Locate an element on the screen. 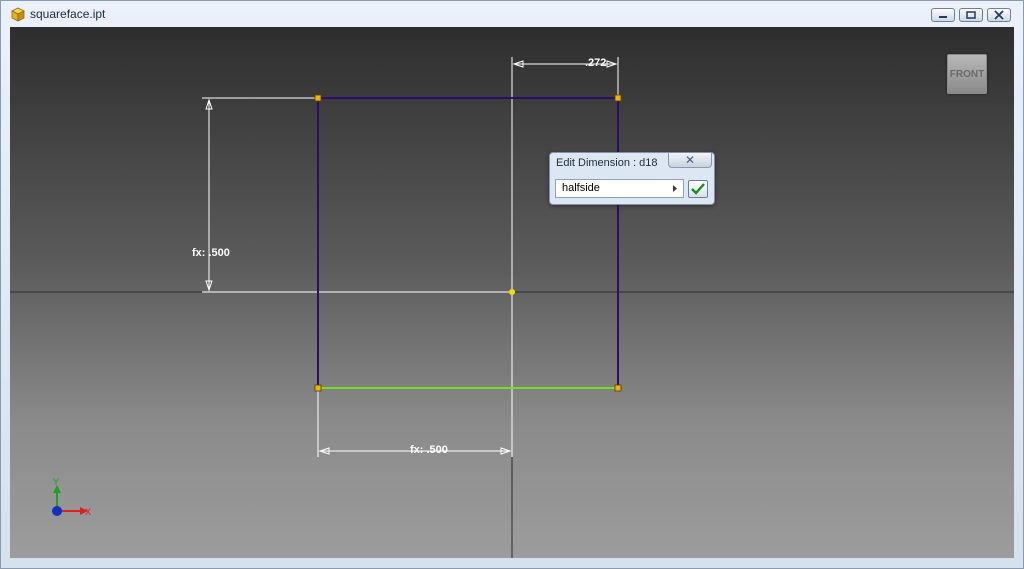  minimize-icon is located at coordinates (943, 17).